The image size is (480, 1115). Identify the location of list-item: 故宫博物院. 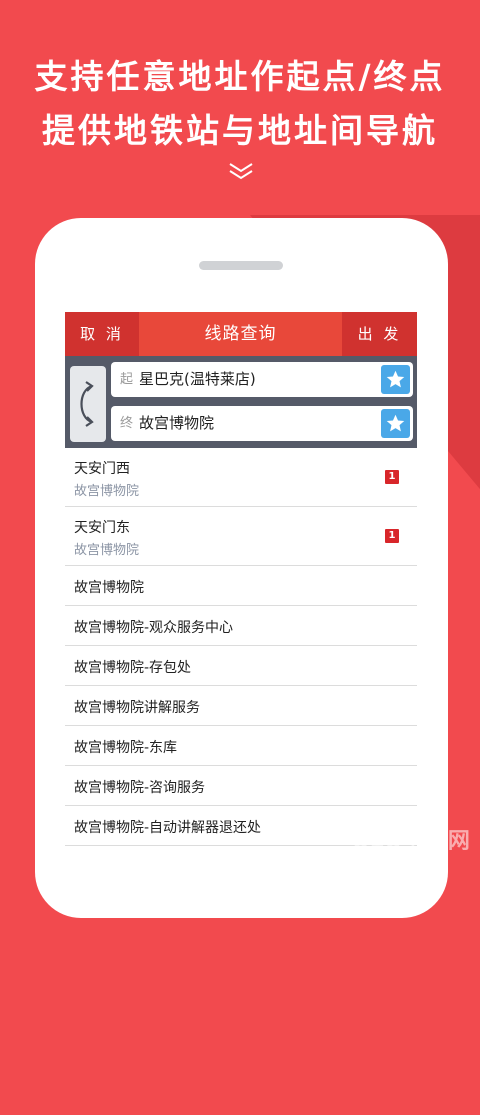
(241, 586).